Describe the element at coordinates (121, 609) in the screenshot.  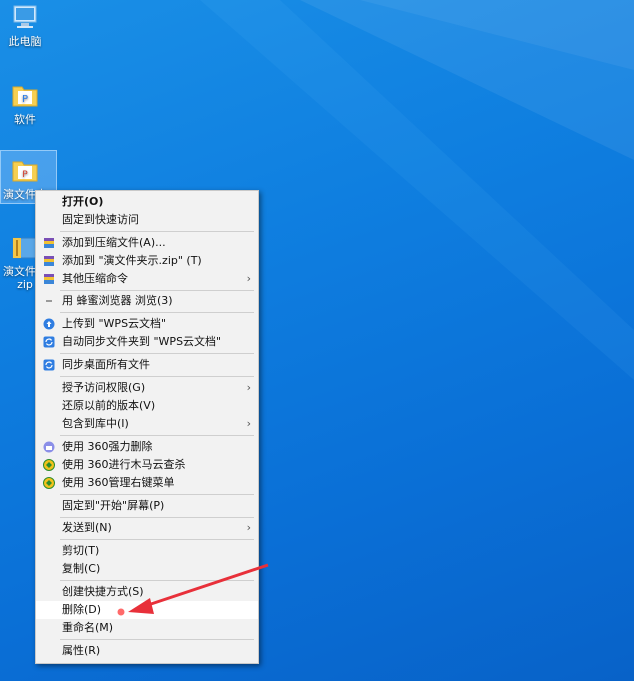
I see `mouse-cursor-icon` at that location.